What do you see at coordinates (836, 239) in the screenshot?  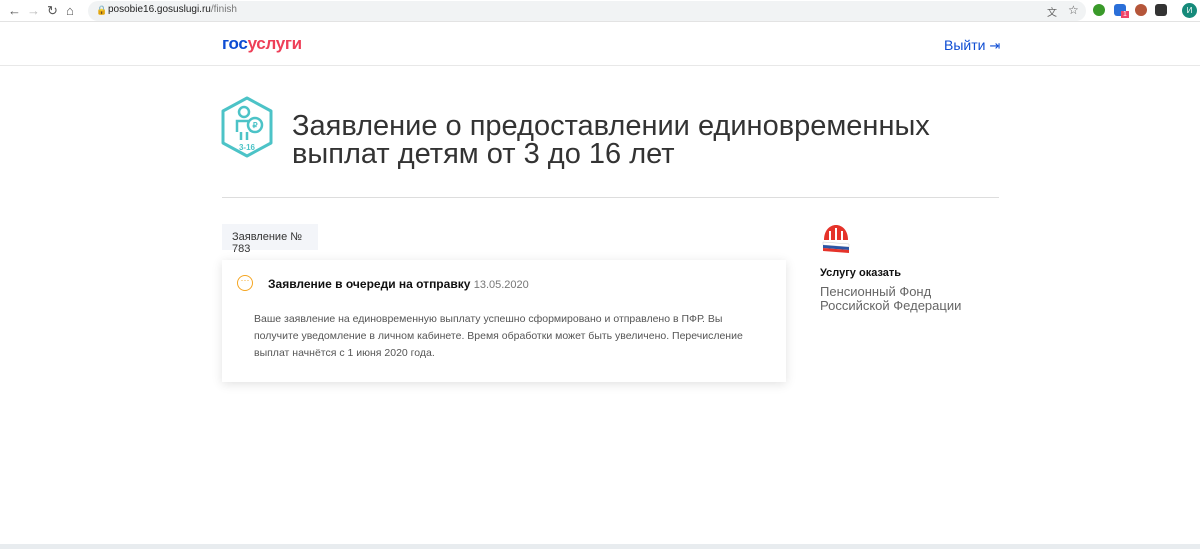 I see `pfr-logo` at bounding box center [836, 239].